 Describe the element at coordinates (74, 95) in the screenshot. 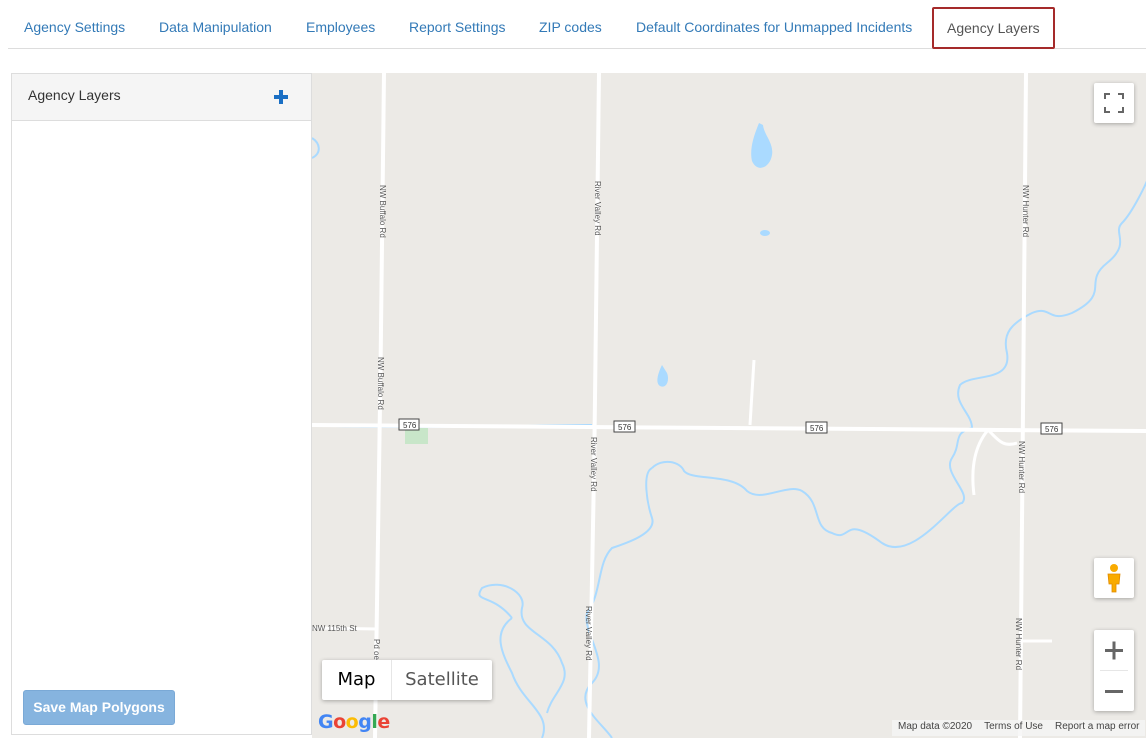

I see `panel-title: Agency Layers` at that location.